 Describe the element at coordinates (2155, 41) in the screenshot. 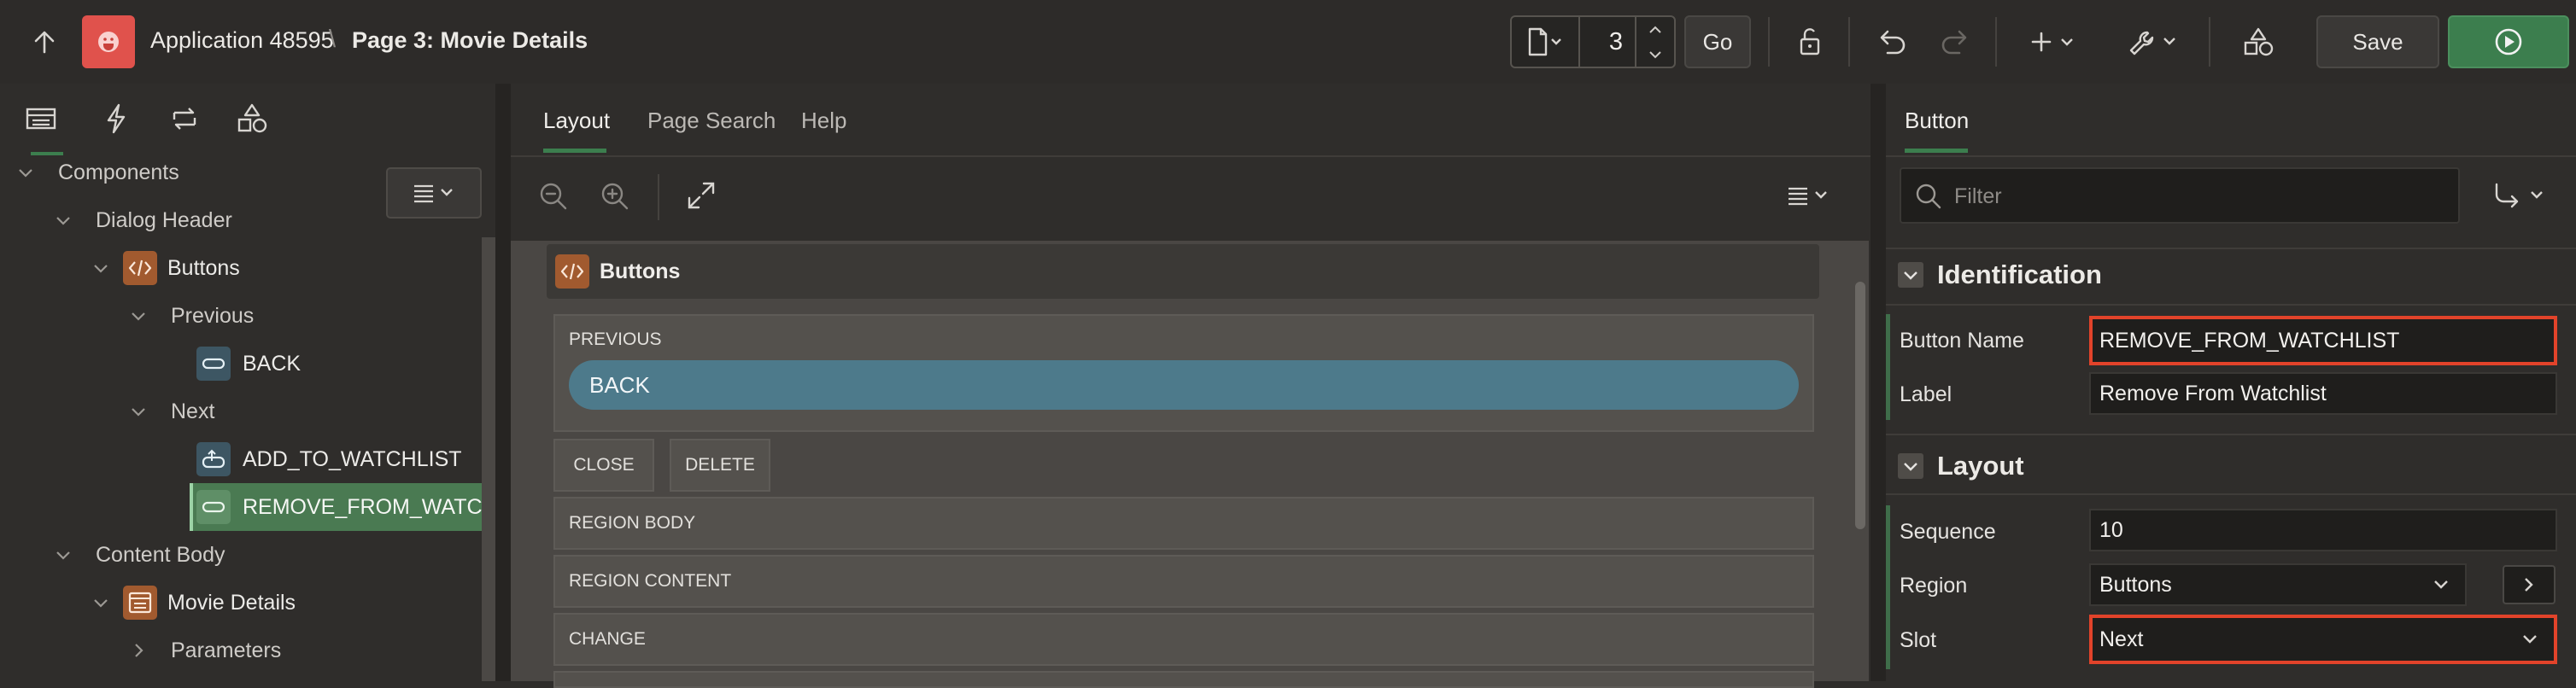

I see `utilities-wrench-icon` at that location.